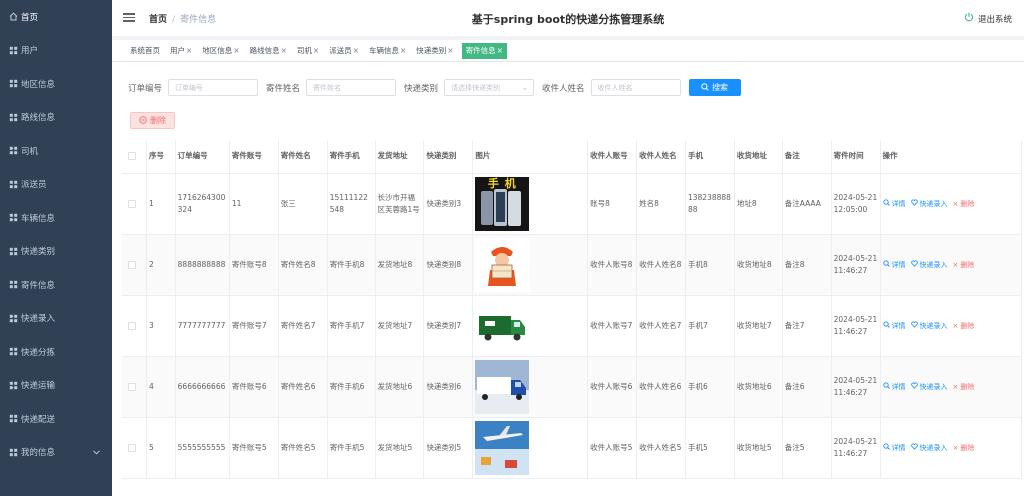  Describe the element at coordinates (56, 386) in the screenshot. I see `sidebar-item-11: 快递运输` at that location.